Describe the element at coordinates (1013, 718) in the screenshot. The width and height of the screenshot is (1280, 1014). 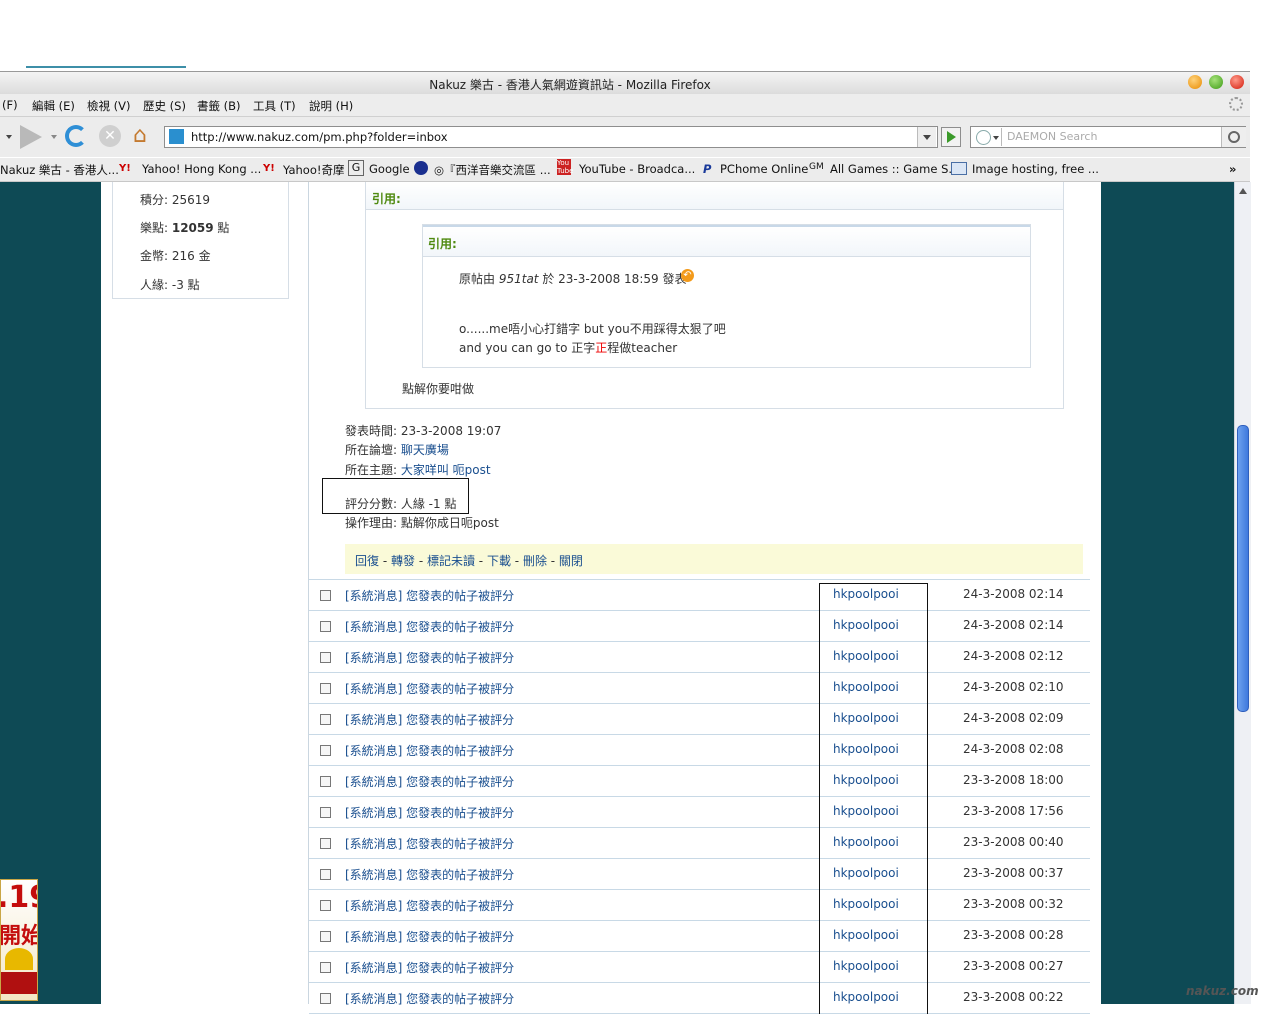
I see `message-time: 24-3-2008 02:09` at that location.